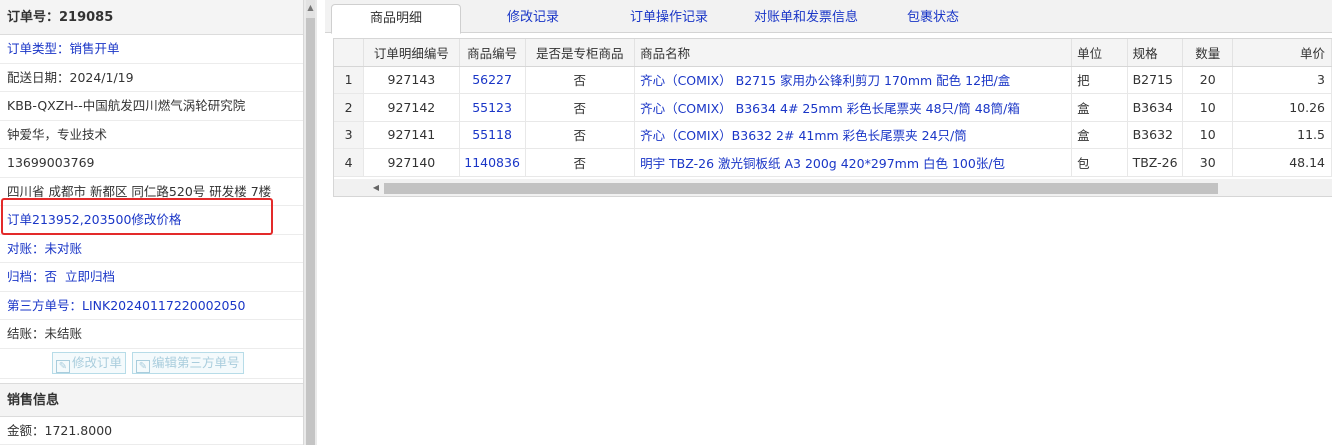 The width and height of the screenshot is (1332, 445). I want to click on order-action-buttons: ✎ 修改订单 ✎ 编辑第三方单号, so click(151, 364).